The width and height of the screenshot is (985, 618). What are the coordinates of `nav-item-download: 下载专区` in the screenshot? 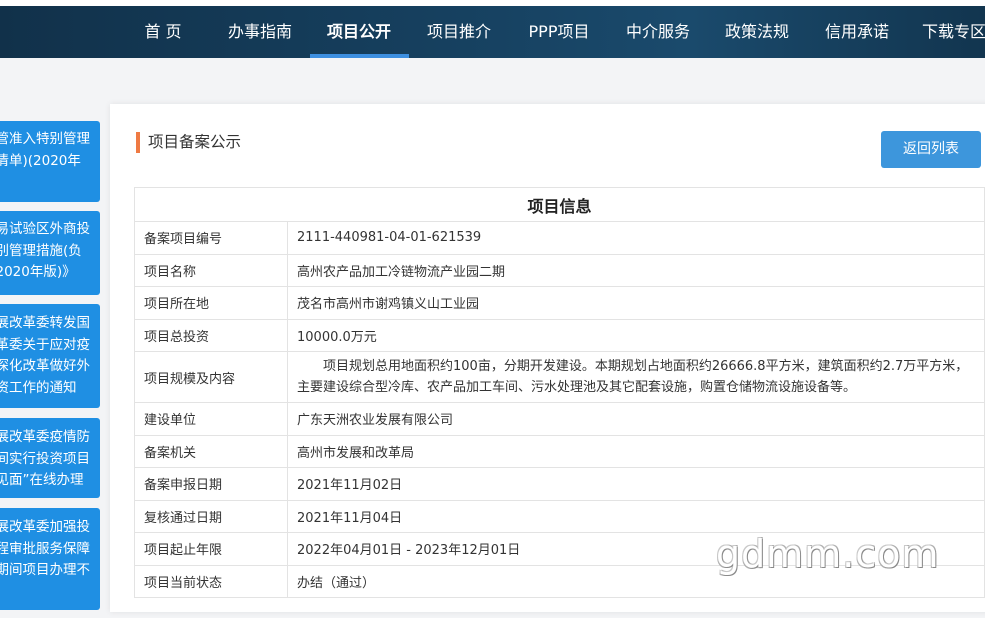 It's located at (953, 32).